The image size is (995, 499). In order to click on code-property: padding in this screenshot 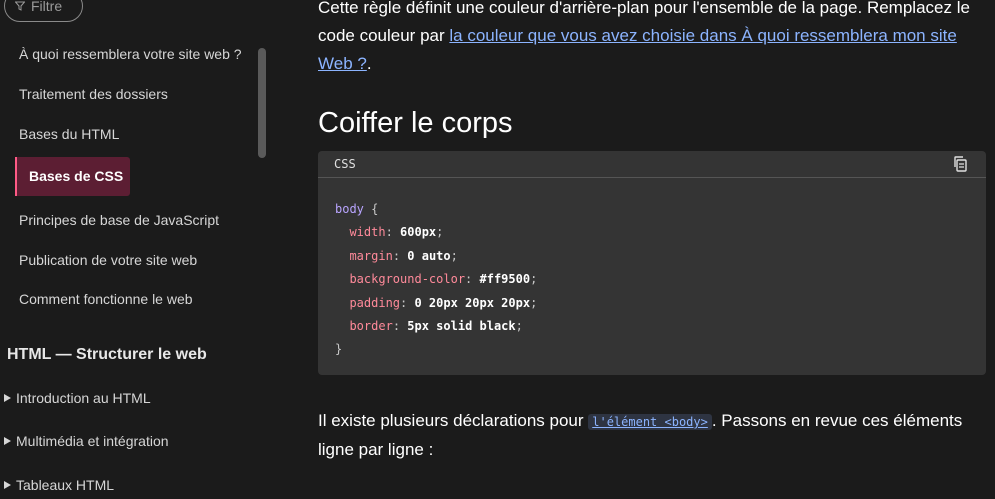, I will do `click(375, 302)`.